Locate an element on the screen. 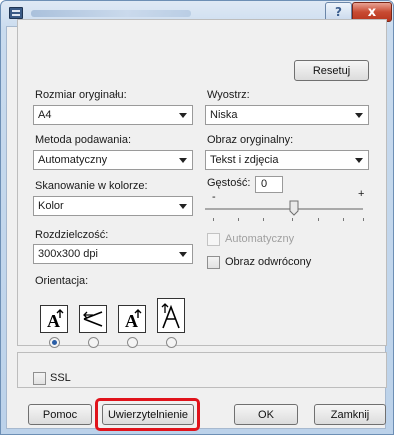 Image resolution: width=394 pixels, height=435 pixels. app-icon is located at coordinates (16, 13).